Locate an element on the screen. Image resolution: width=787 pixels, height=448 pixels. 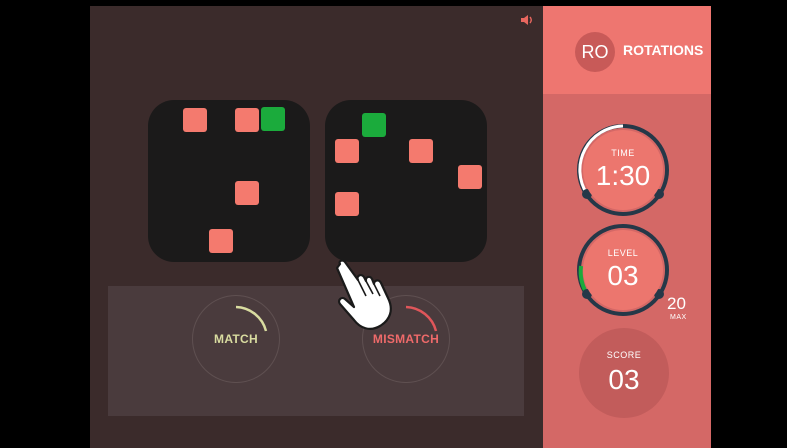
app-badge: RO is located at coordinates (595, 52).